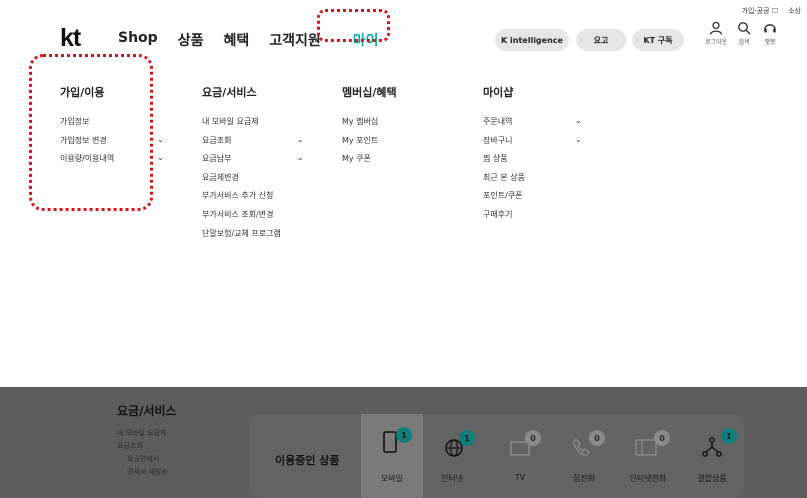  Describe the element at coordinates (82, 92) in the screenshot. I see `menu-col-title: 가입/이용` at that location.